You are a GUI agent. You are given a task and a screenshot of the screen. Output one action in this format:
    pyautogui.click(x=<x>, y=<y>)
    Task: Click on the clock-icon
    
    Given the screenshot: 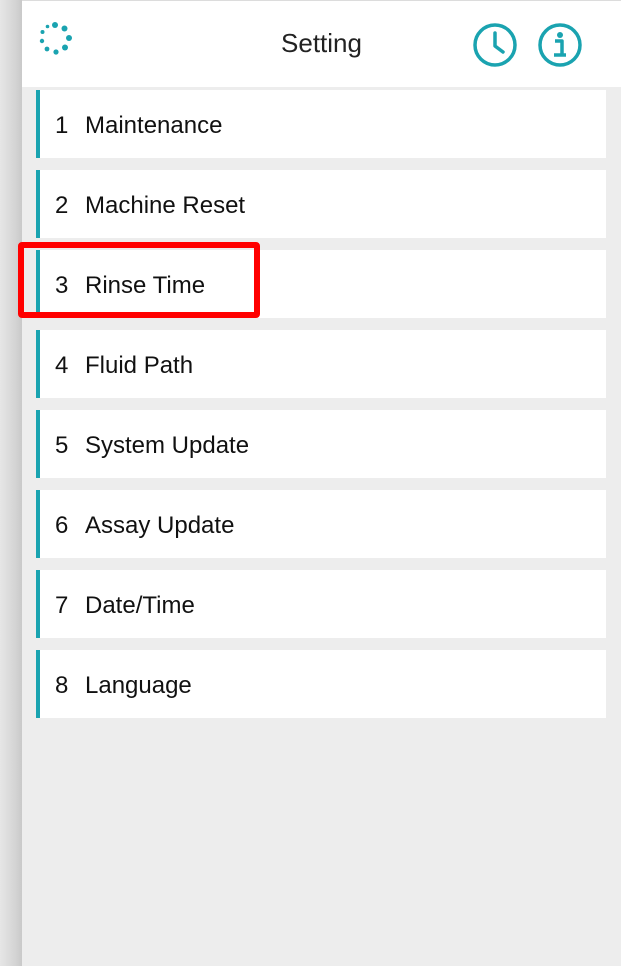 What is the action you would take?
    pyautogui.click(x=495, y=45)
    